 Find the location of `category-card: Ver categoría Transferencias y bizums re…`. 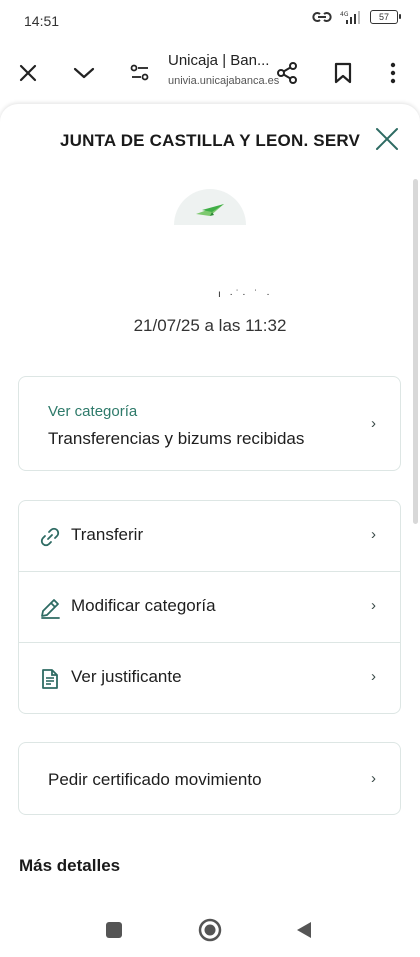

category-card: Ver categoría Transferencias y bizums re… is located at coordinates (209, 423).